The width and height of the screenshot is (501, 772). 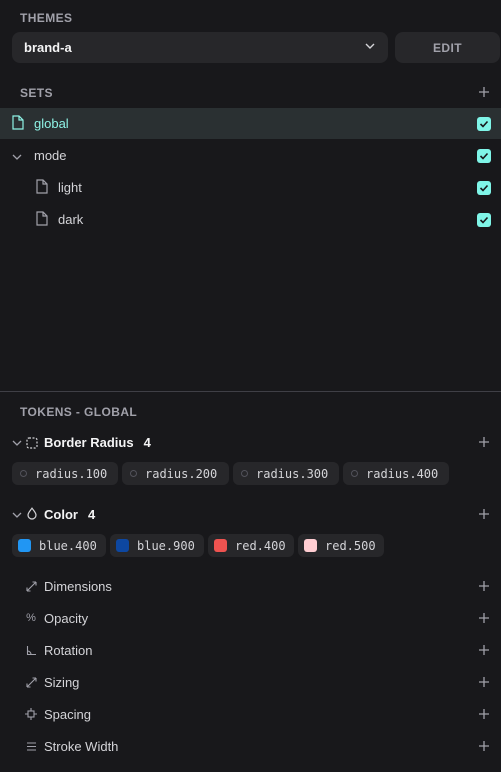 I want to click on set-item-label: global, so click(x=51, y=123).